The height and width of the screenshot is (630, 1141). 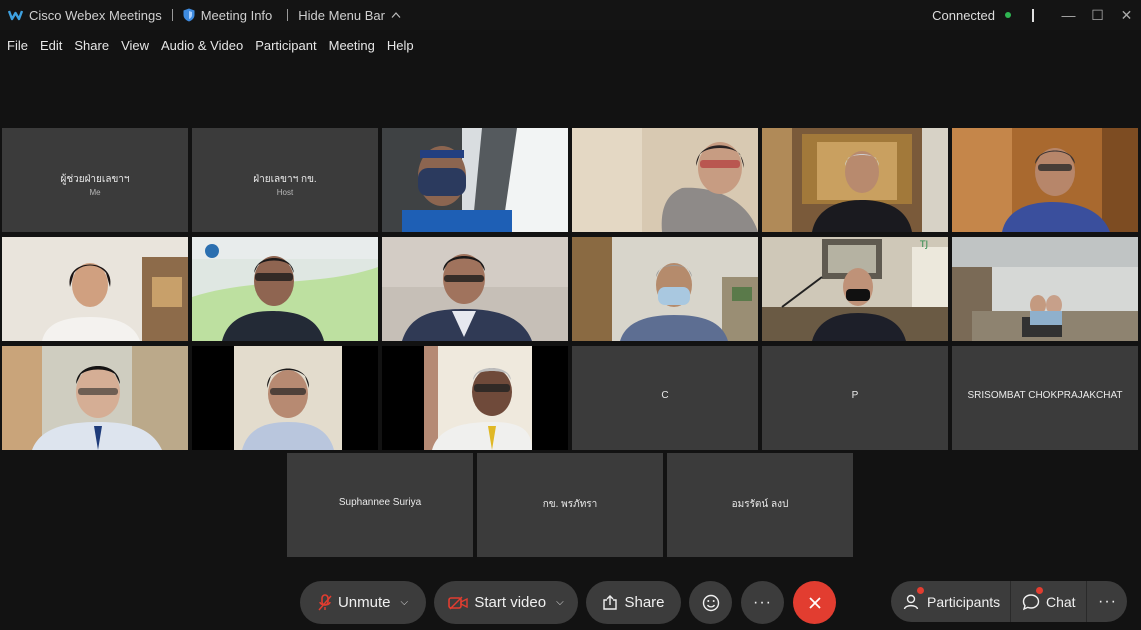 I want to click on participant-name: ผู้ช่วยฝ่ายเลขาฯ, so click(x=95, y=179).